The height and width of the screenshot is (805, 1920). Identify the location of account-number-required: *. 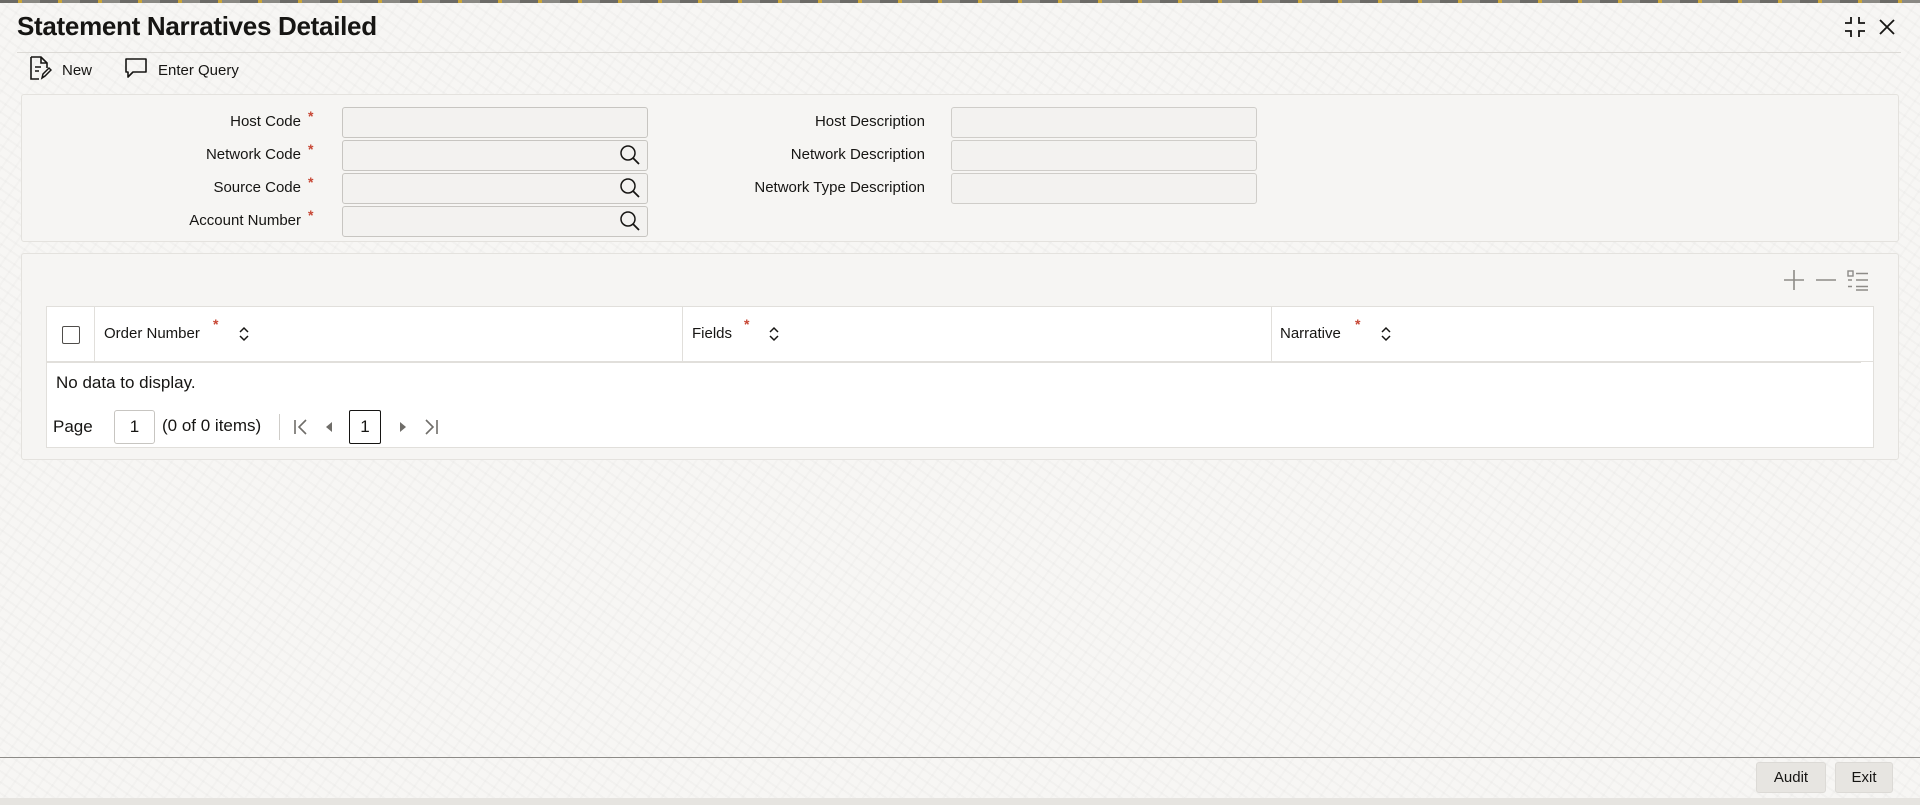
(311, 215).